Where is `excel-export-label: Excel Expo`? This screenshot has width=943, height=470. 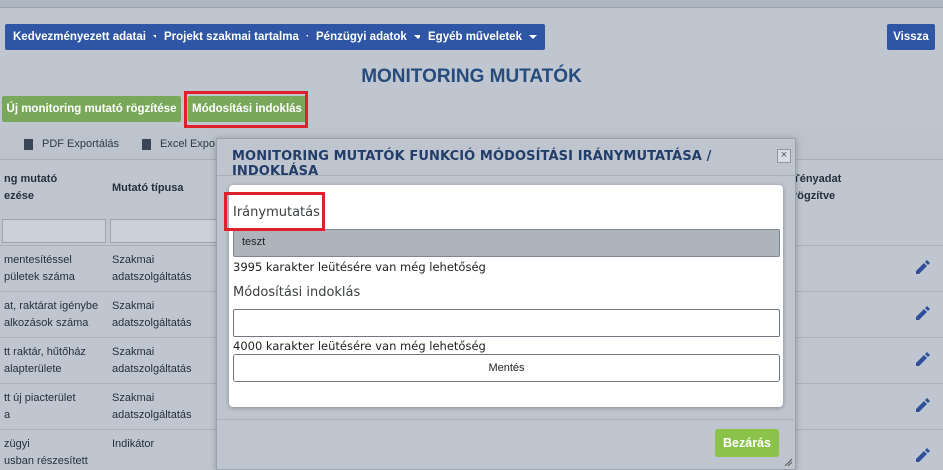 excel-export-label: Excel Expo is located at coordinates (188, 144).